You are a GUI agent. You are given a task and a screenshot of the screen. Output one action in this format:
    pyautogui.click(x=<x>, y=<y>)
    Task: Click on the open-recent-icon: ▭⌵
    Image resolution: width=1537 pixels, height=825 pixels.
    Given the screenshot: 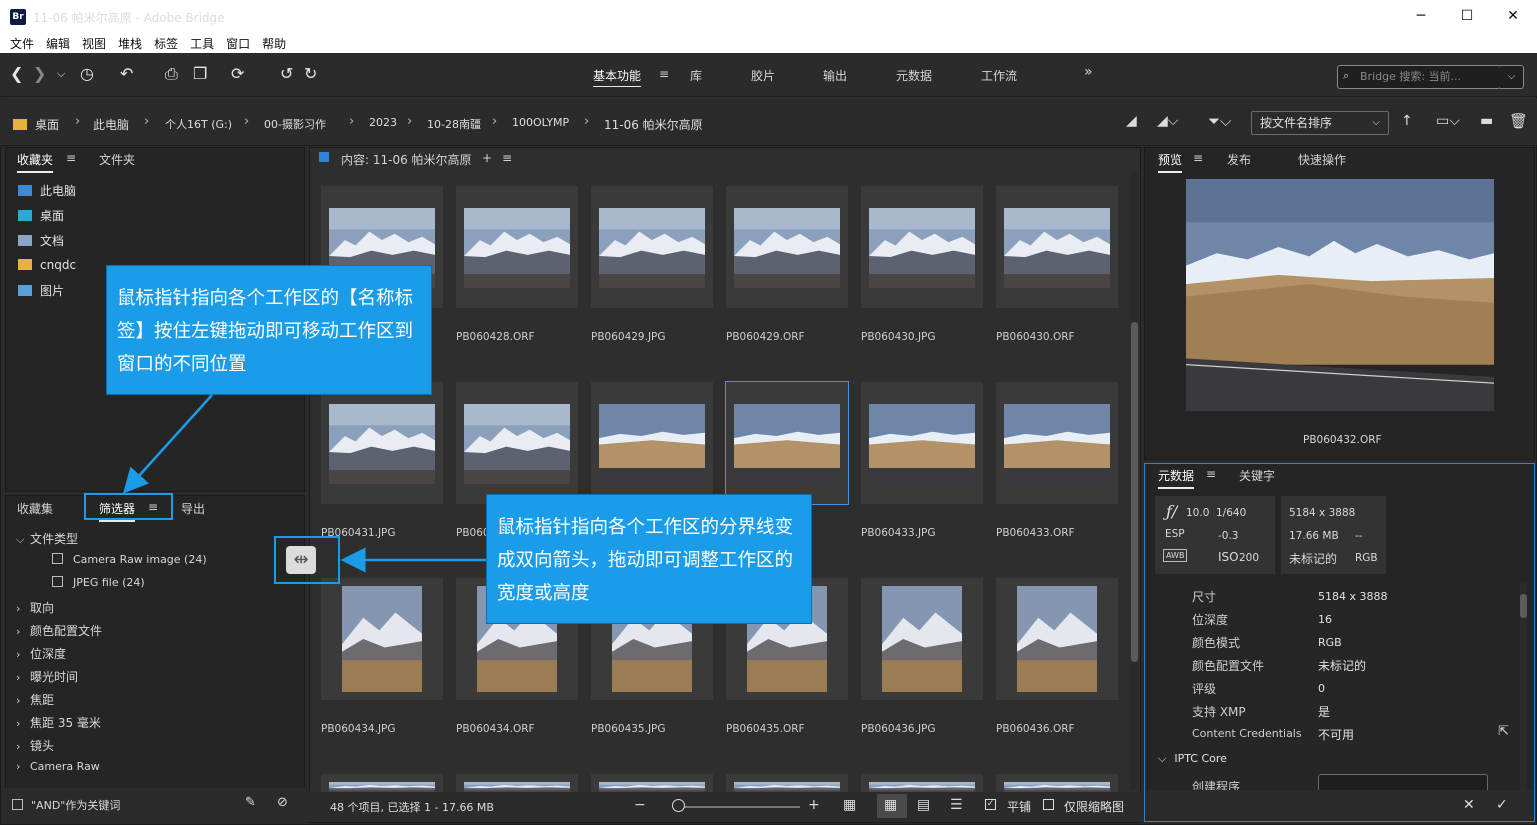 What is the action you would take?
    pyautogui.click(x=1448, y=121)
    